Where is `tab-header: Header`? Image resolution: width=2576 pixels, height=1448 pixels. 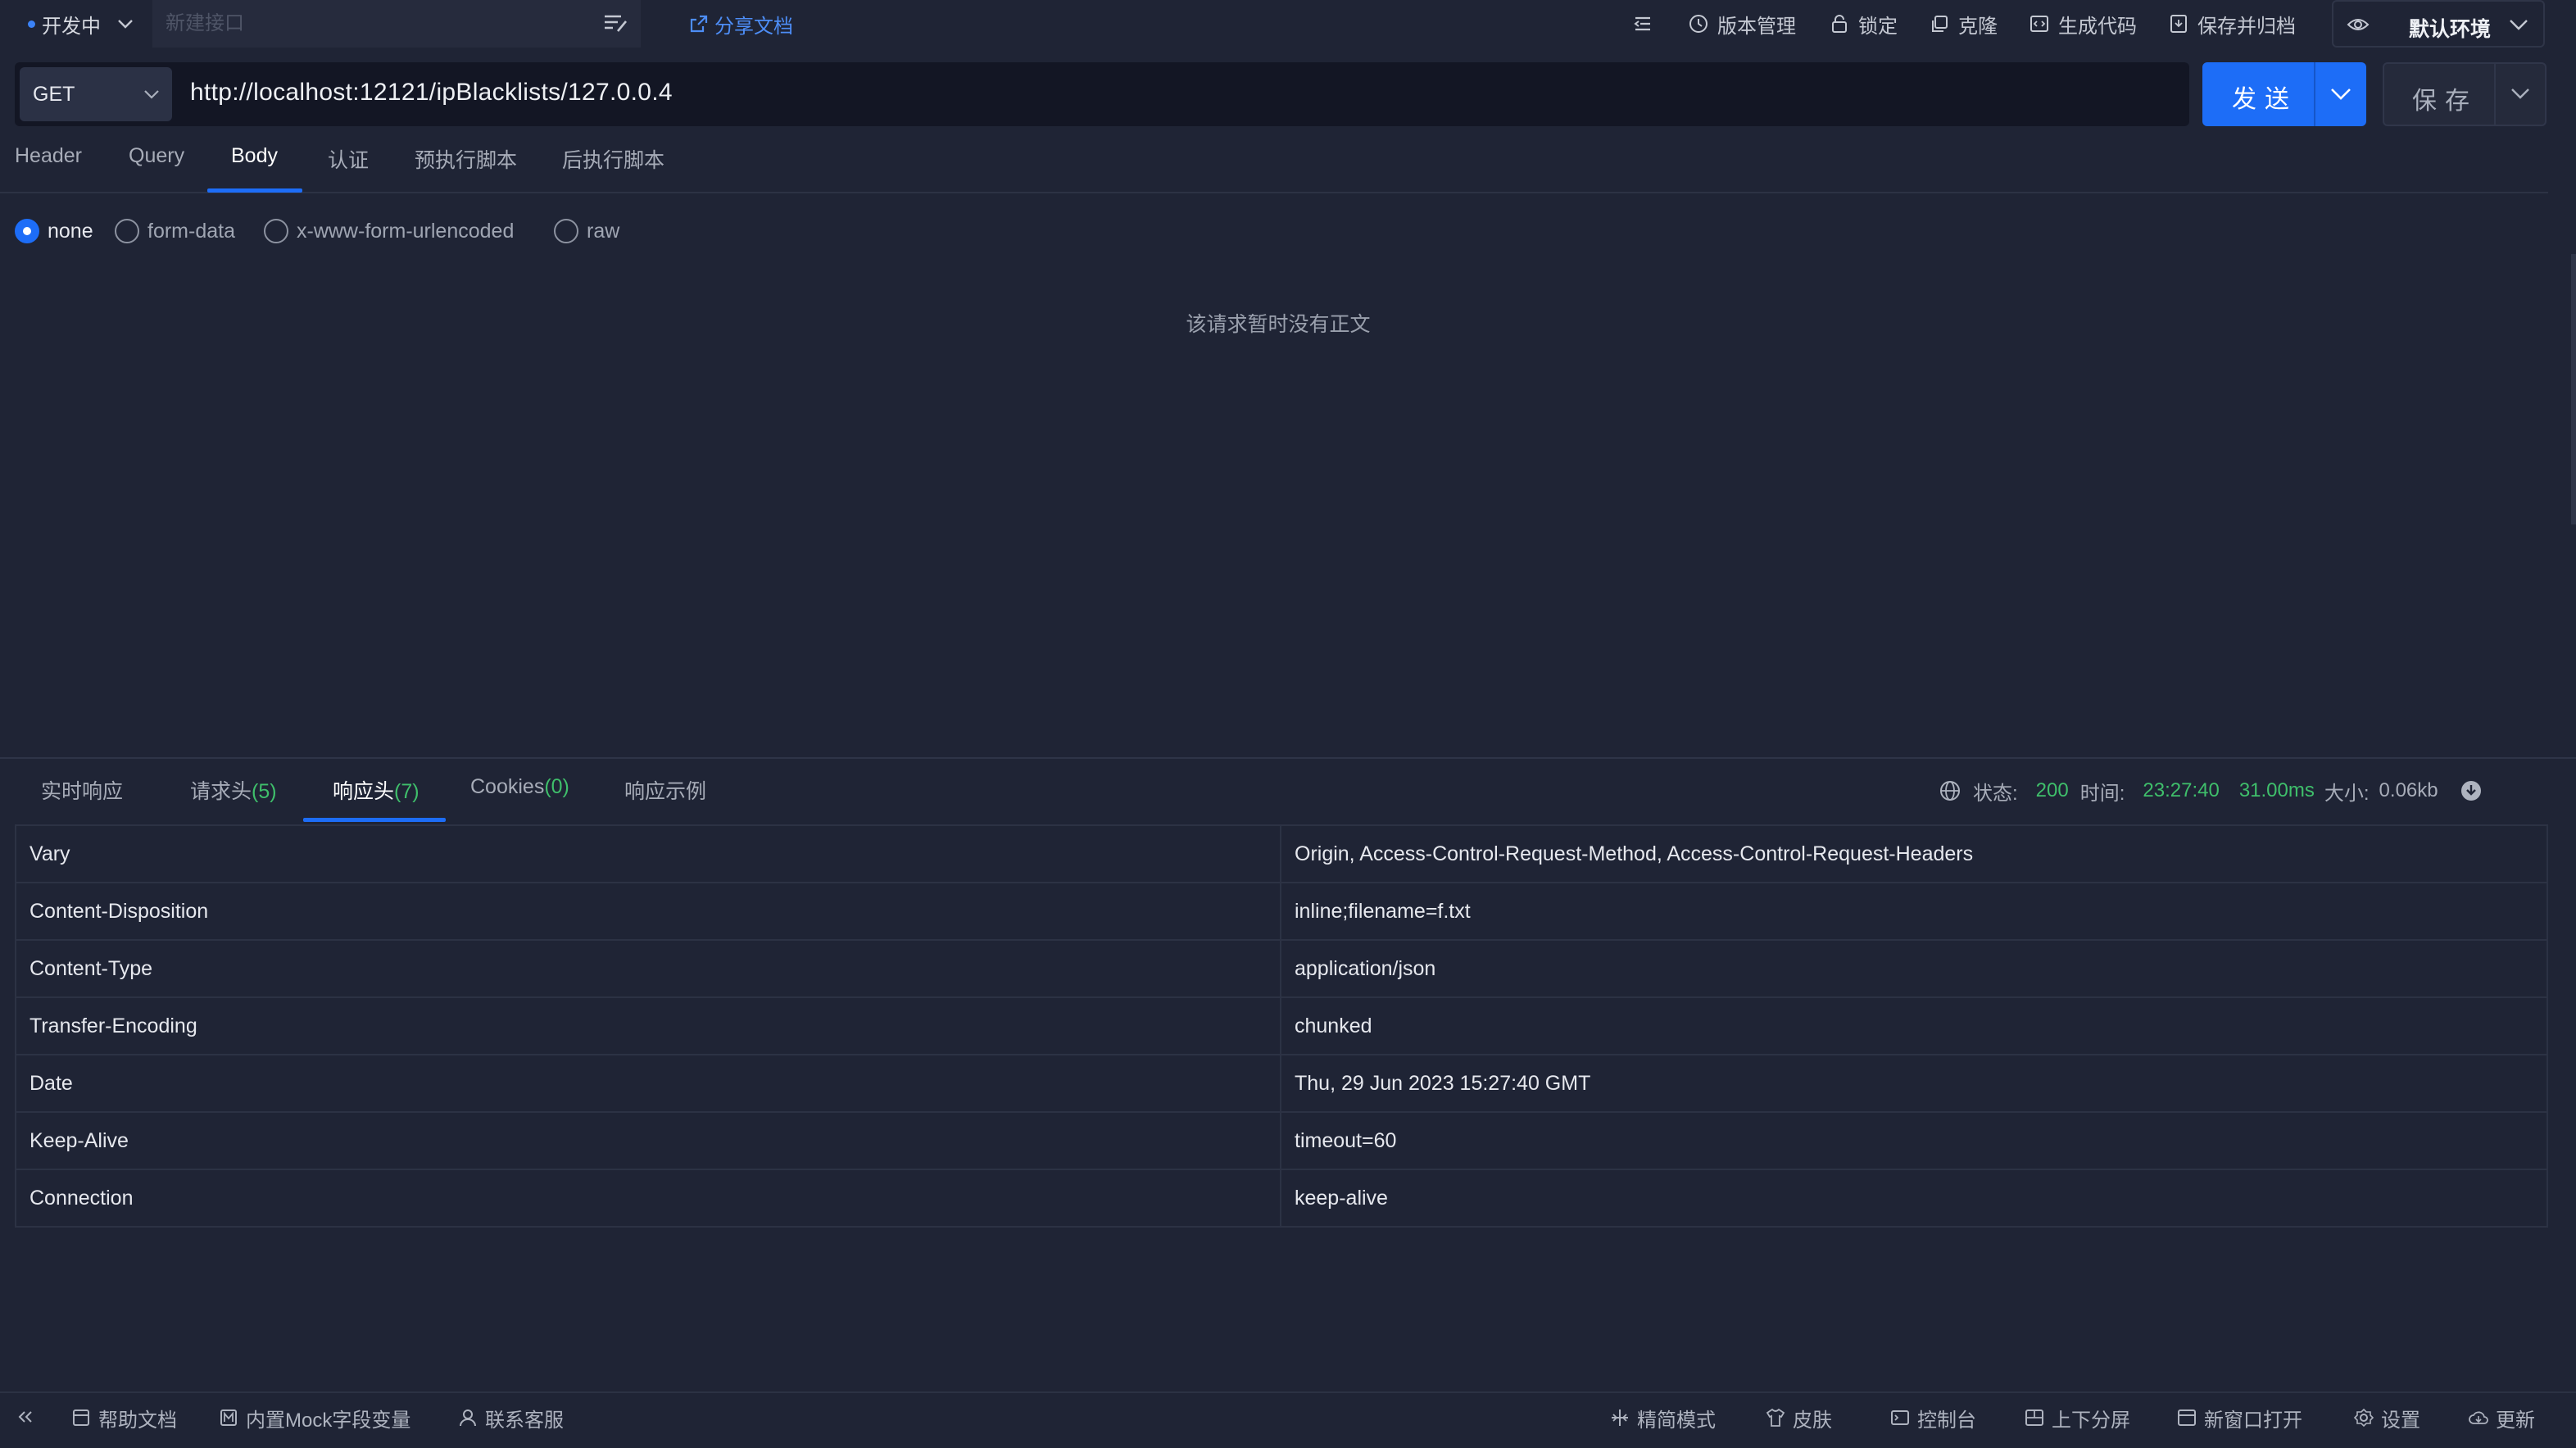
tab-header: Header is located at coordinates (48, 168).